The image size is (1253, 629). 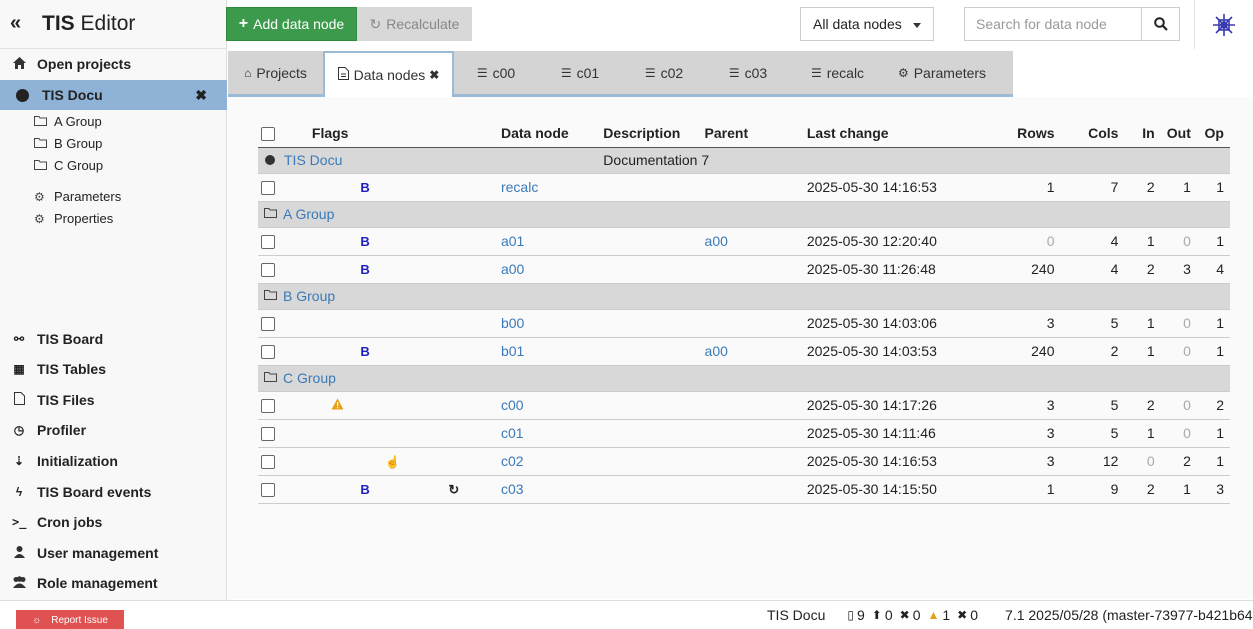 I want to click on tab-recalc: ☰ recalc, so click(x=837, y=72).